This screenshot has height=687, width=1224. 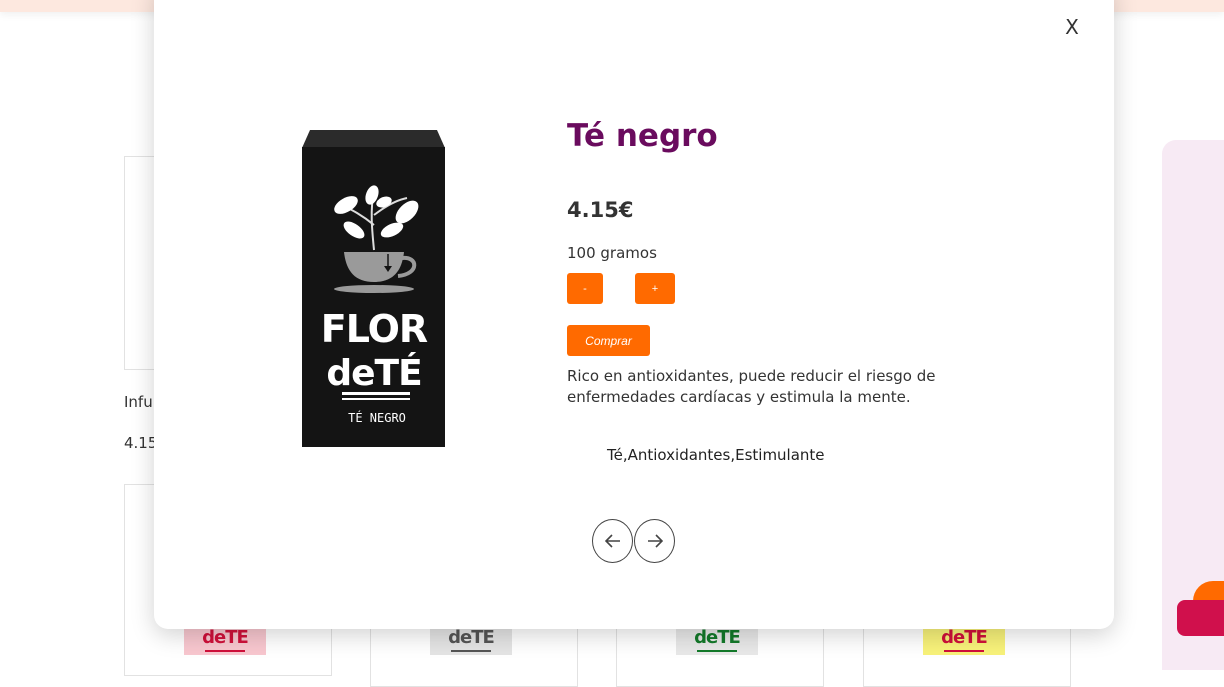 I want to click on brand-line-2: deTÉ, so click(x=373, y=373).